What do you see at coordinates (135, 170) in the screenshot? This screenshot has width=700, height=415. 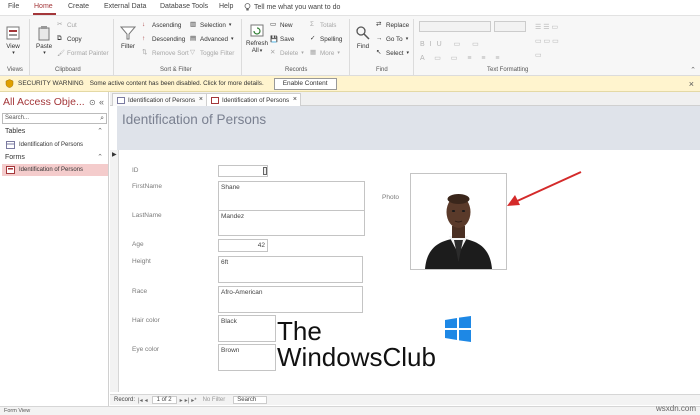 I see `label-id: ID` at bounding box center [135, 170].